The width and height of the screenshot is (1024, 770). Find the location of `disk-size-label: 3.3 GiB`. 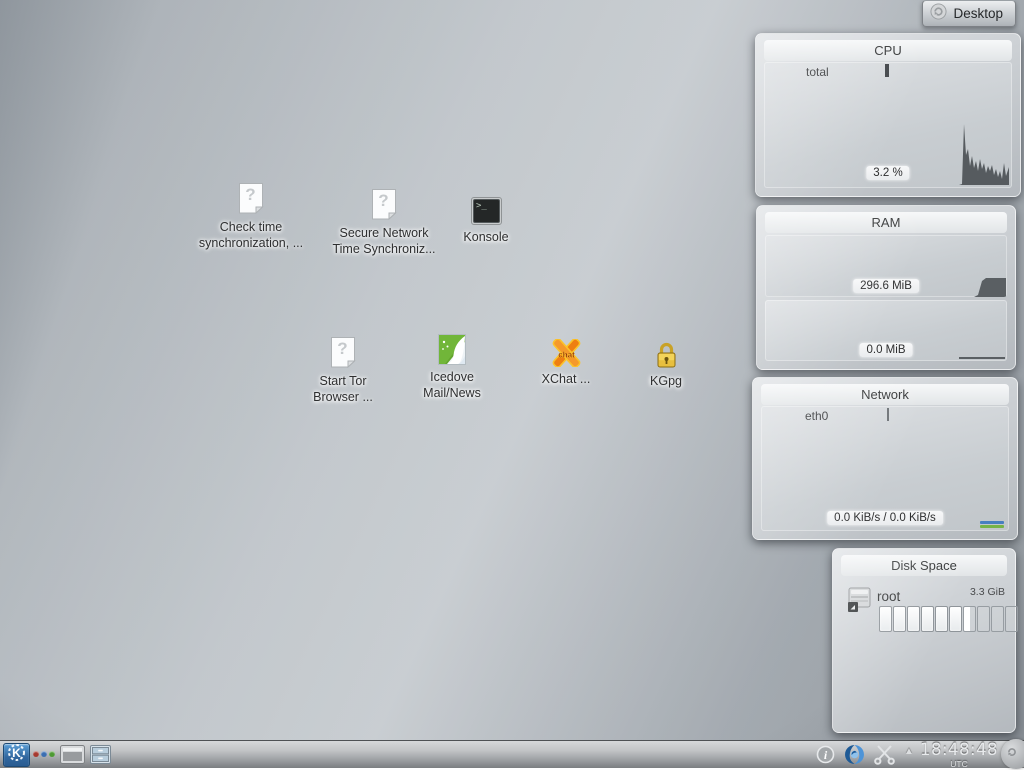

disk-size-label: 3.3 GiB is located at coordinates (987, 592).